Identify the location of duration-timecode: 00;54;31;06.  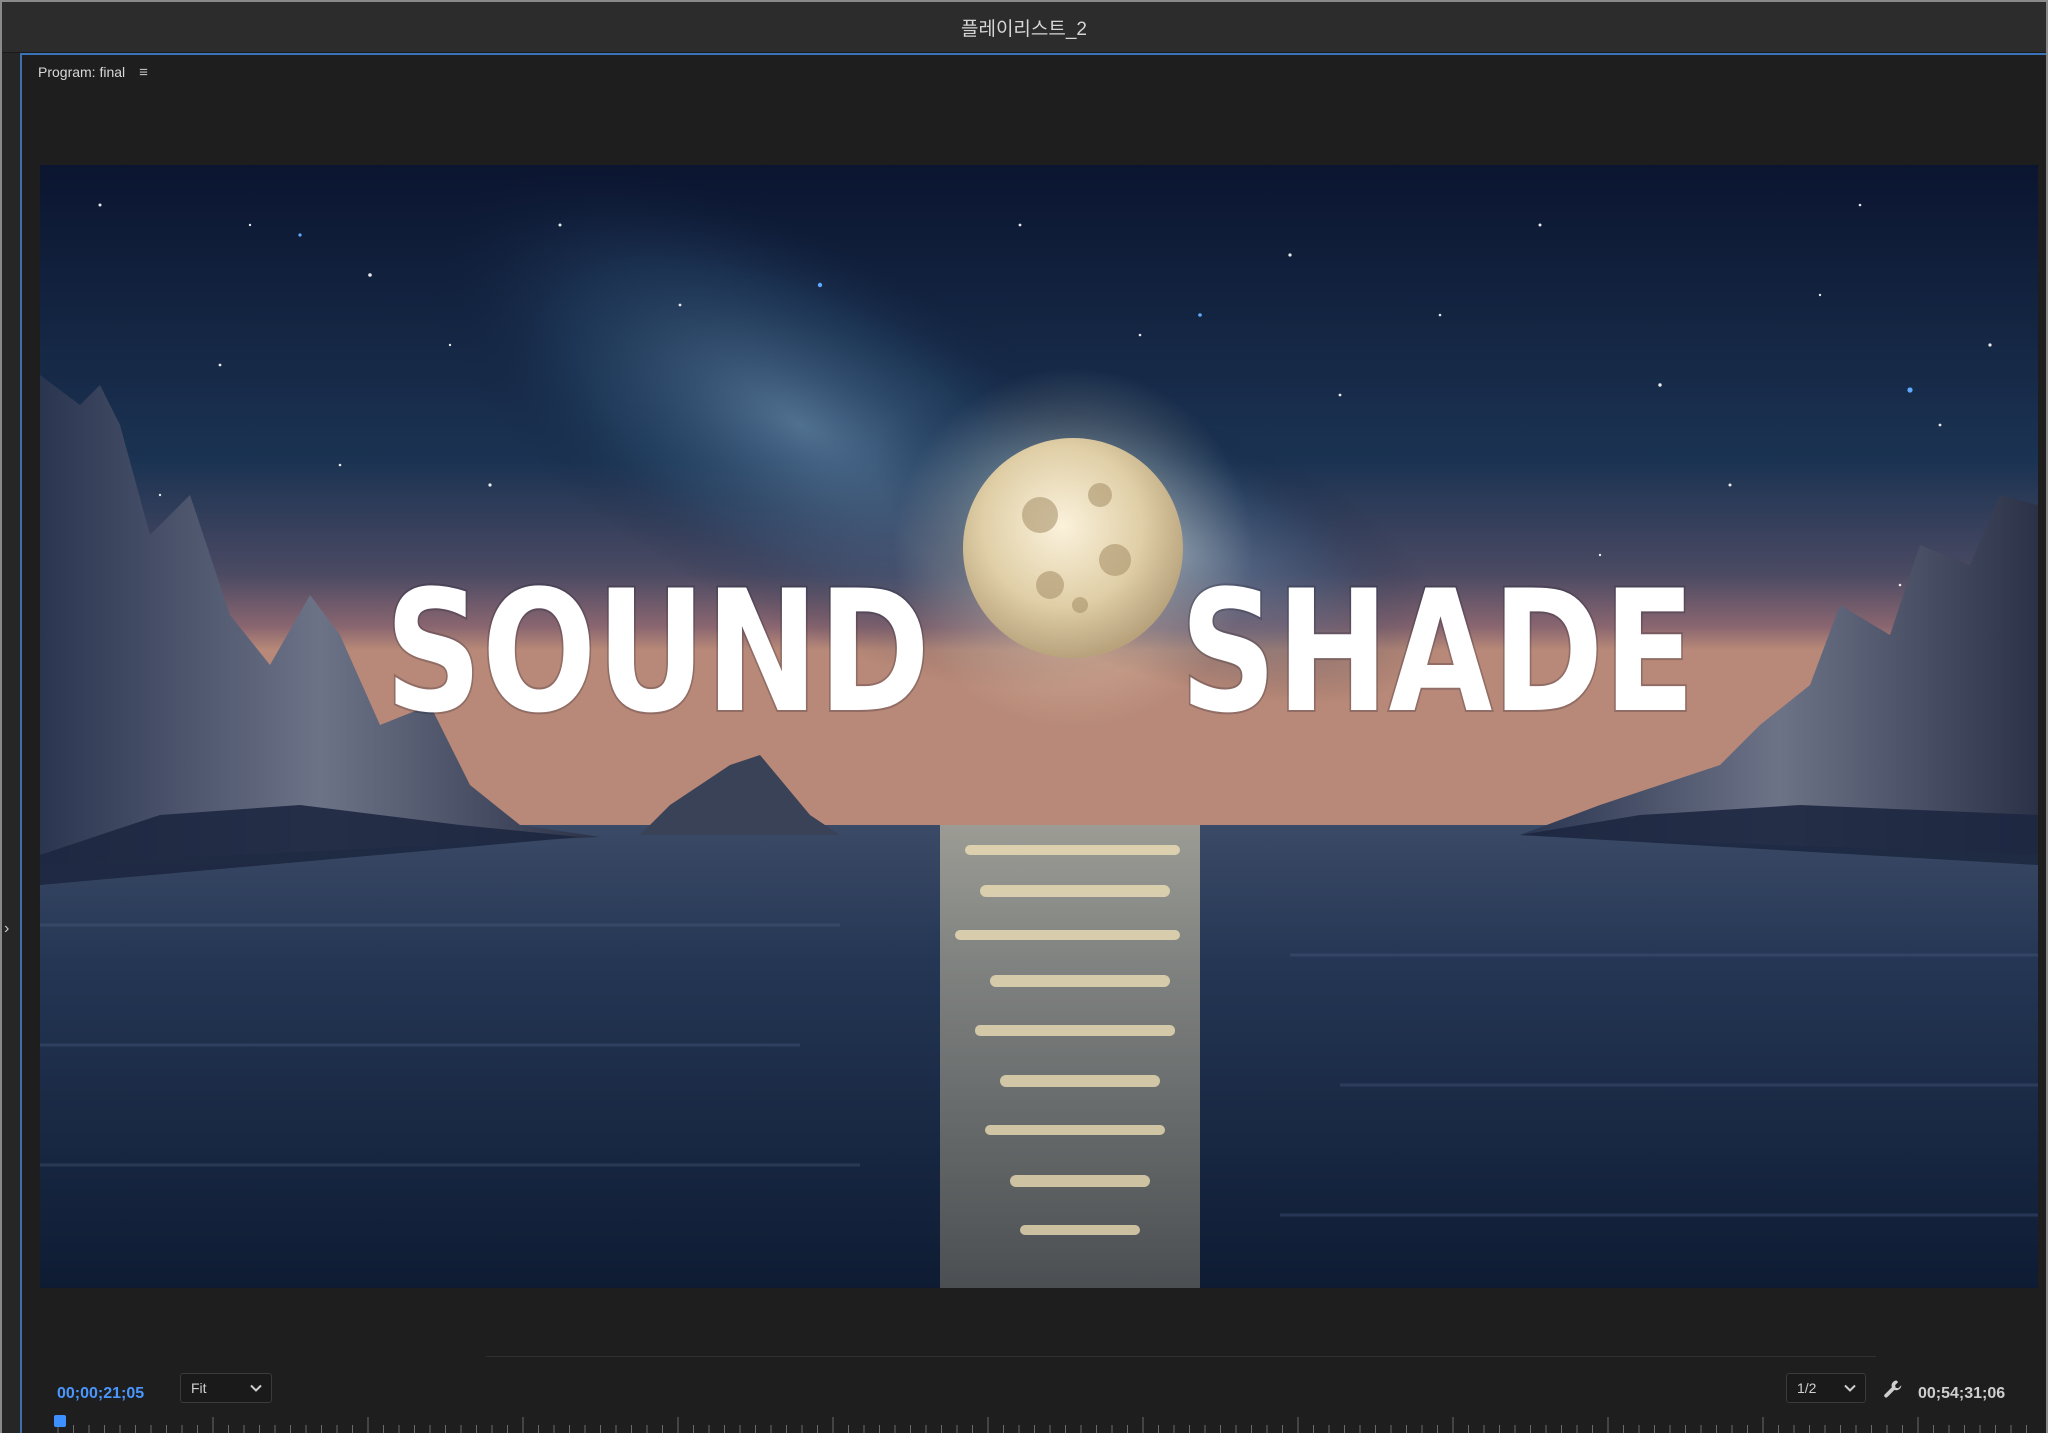
(1962, 1393).